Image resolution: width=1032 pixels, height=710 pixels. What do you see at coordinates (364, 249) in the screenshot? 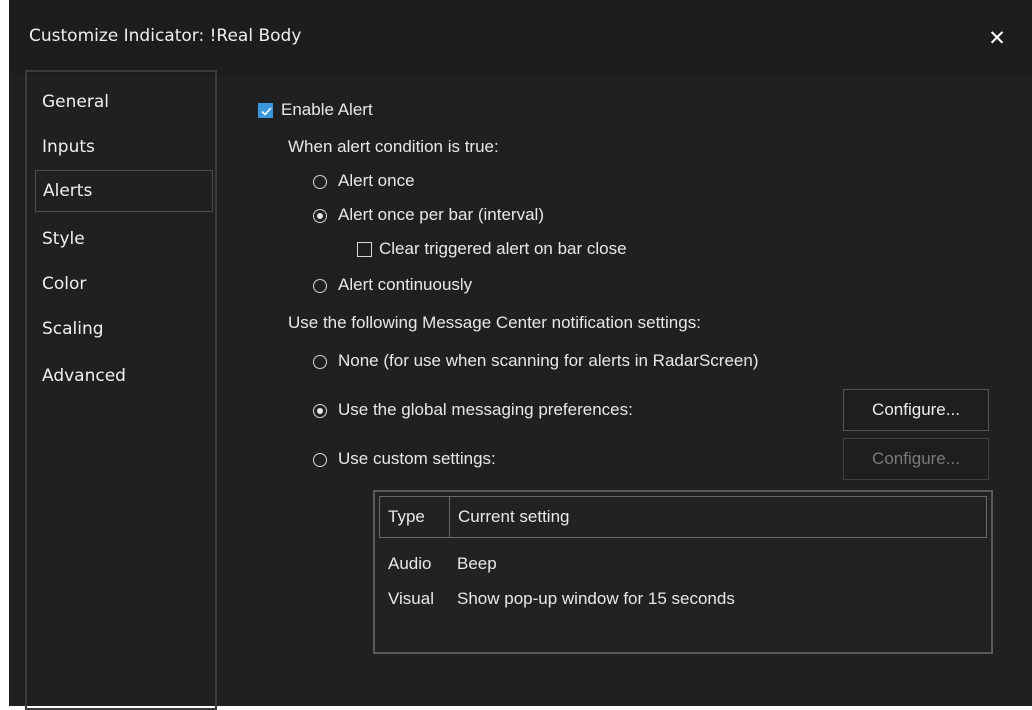
I see `clear-triggered-checkbox` at bounding box center [364, 249].